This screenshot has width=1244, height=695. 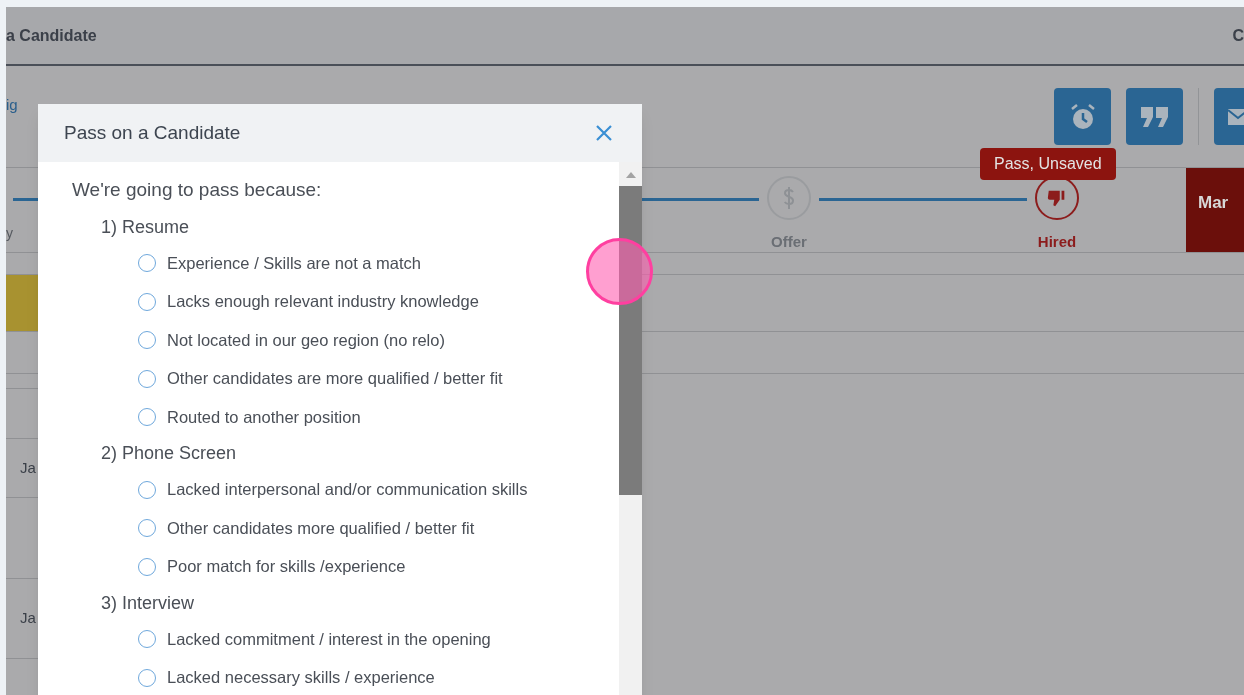 I want to click on alarm-clock-button, so click(x=1082, y=116).